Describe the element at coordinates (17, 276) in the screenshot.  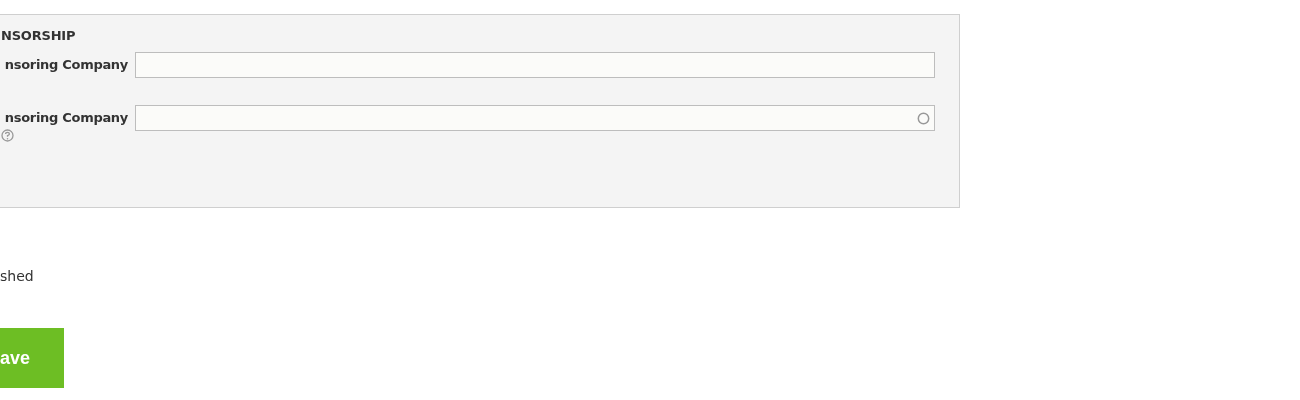
I see `status-text: shed` at that location.